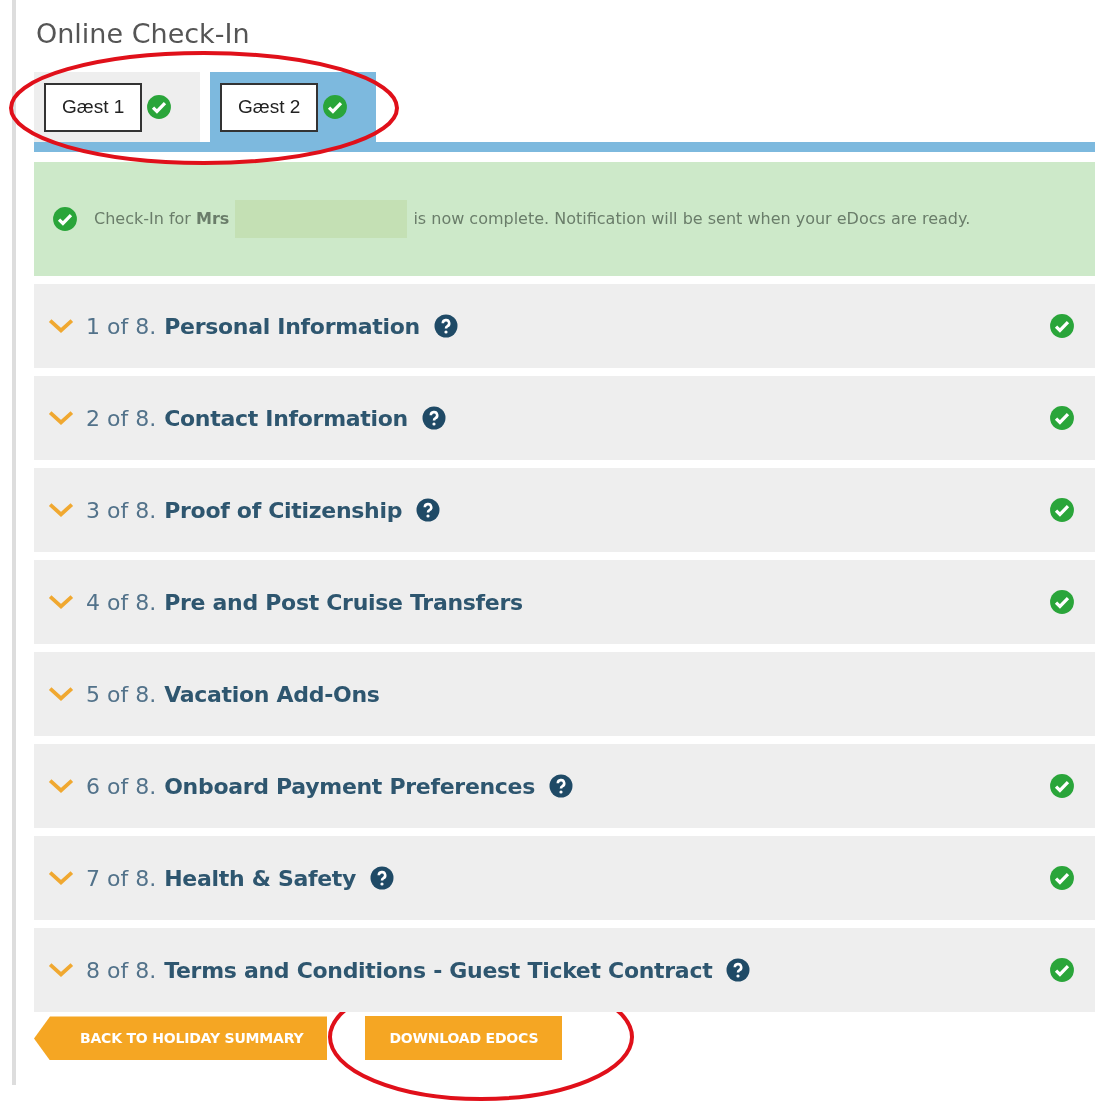  What do you see at coordinates (564, 786) in the screenshot?
I see `accordion-section: 6 of 8. Onboard Payment Preferences` at bounding box center [564, 786].